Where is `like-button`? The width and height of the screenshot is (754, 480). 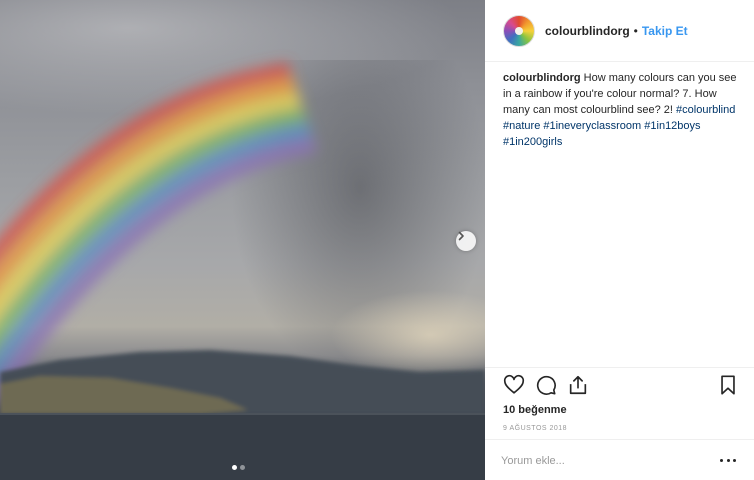 like-button is located at coordinates (516, 387).